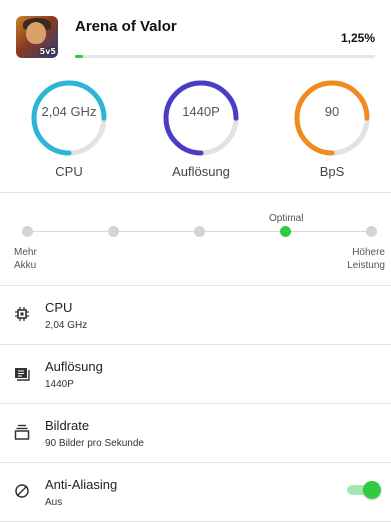  I want to click on gauge-value: 90, so click(332, 111).